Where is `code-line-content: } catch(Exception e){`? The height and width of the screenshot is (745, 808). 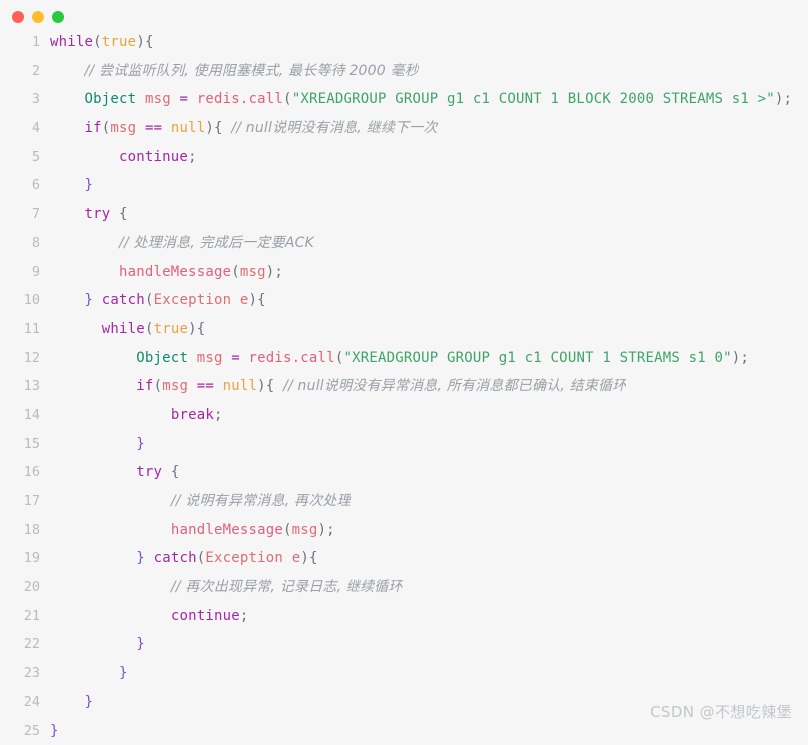 code-line-content: } catch(Exception e){ is located at coordinates (184, 558).